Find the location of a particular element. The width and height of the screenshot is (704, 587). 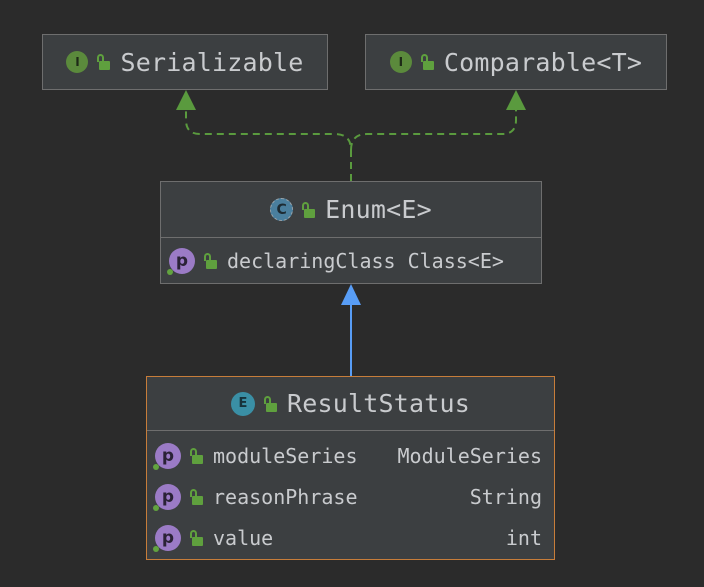

node-serializable: I Serializable is located at coordinates (185, 62).